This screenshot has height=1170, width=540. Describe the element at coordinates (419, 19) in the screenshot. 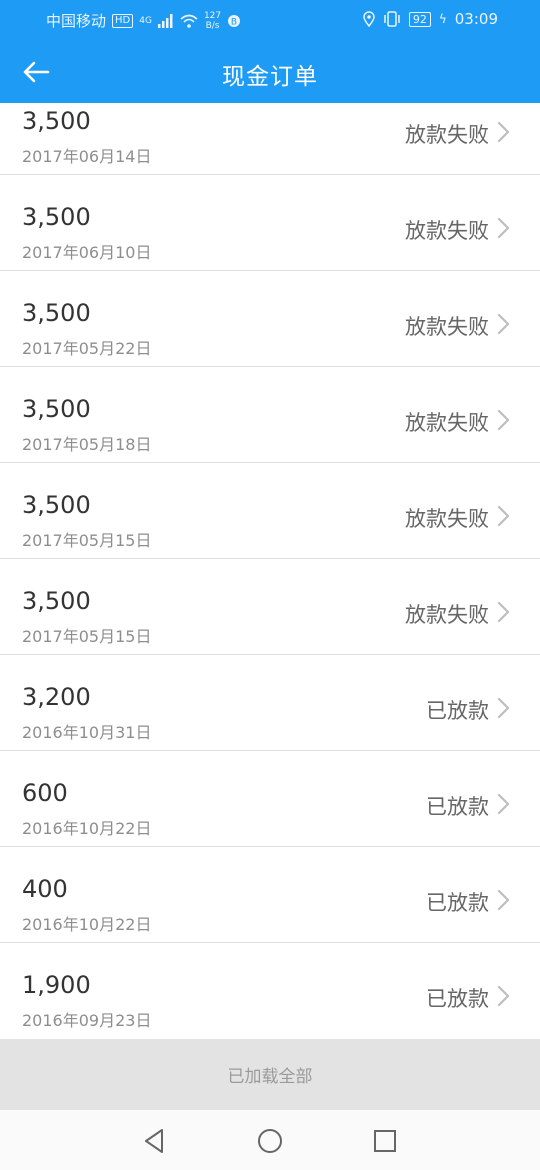

I see `battery-indicator: 92` at that location.